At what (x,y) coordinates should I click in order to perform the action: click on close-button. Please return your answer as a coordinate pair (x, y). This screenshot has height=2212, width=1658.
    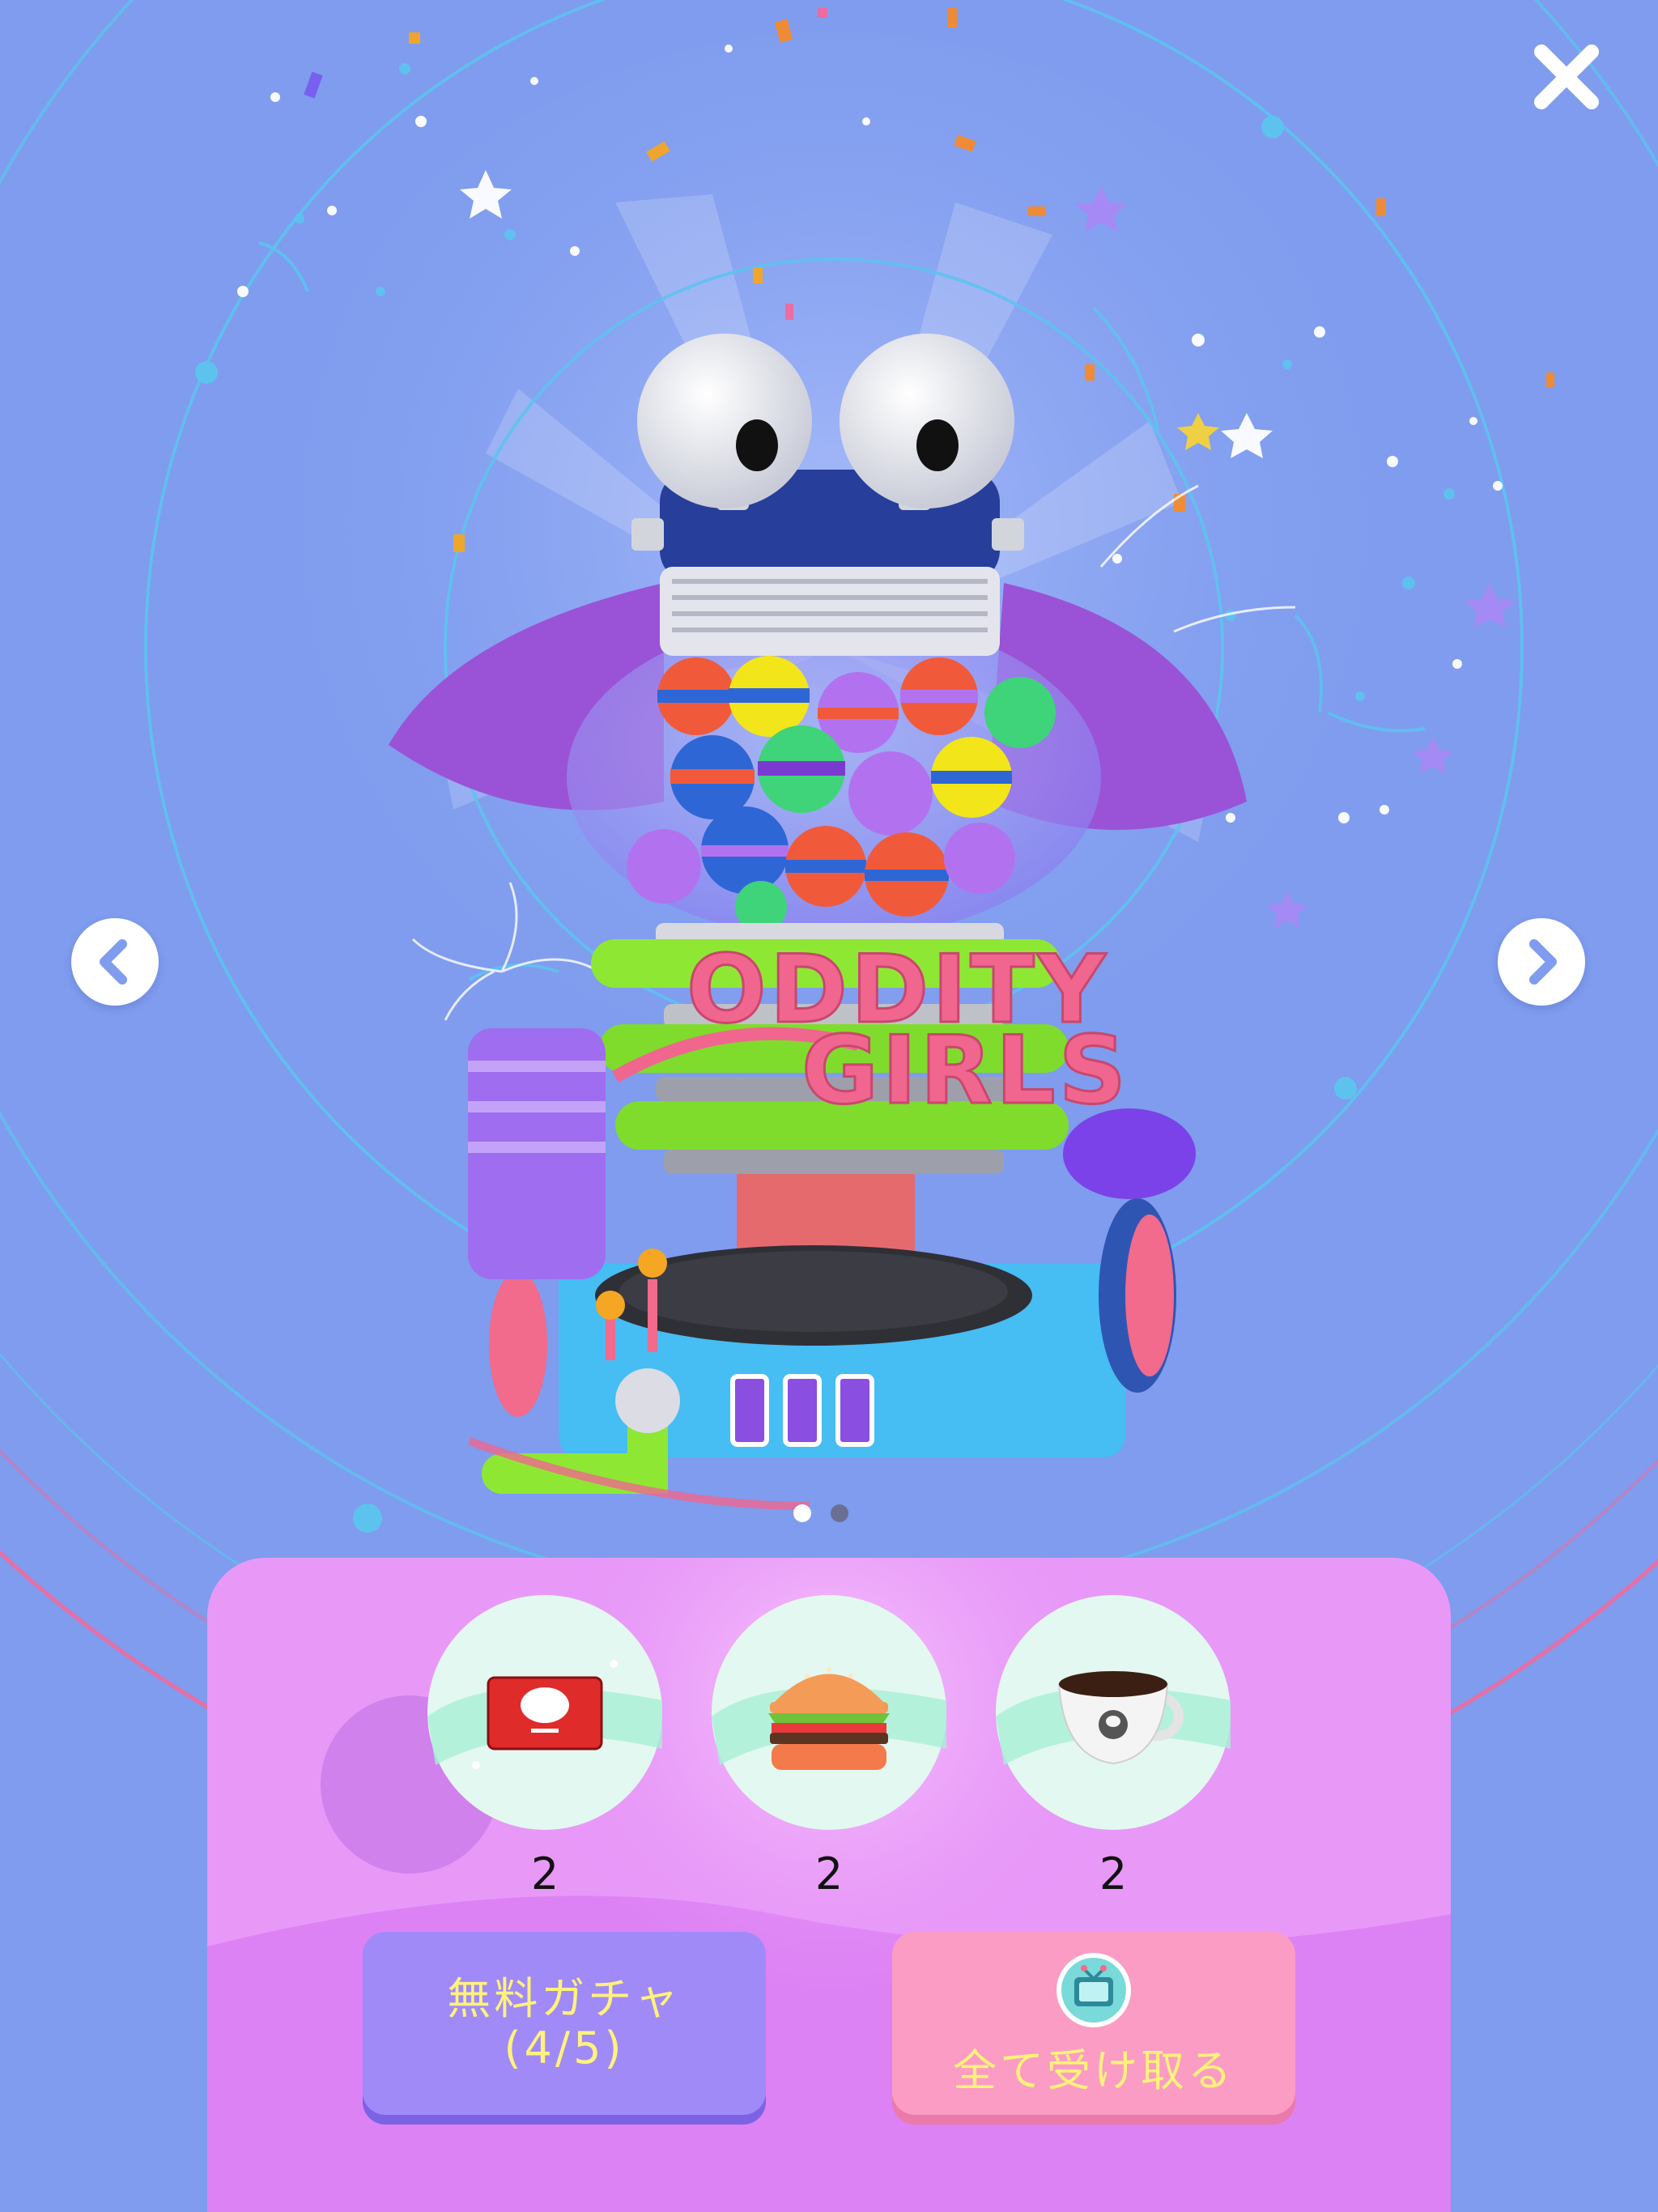
    Looking at the image, I should click on (1566, 76).